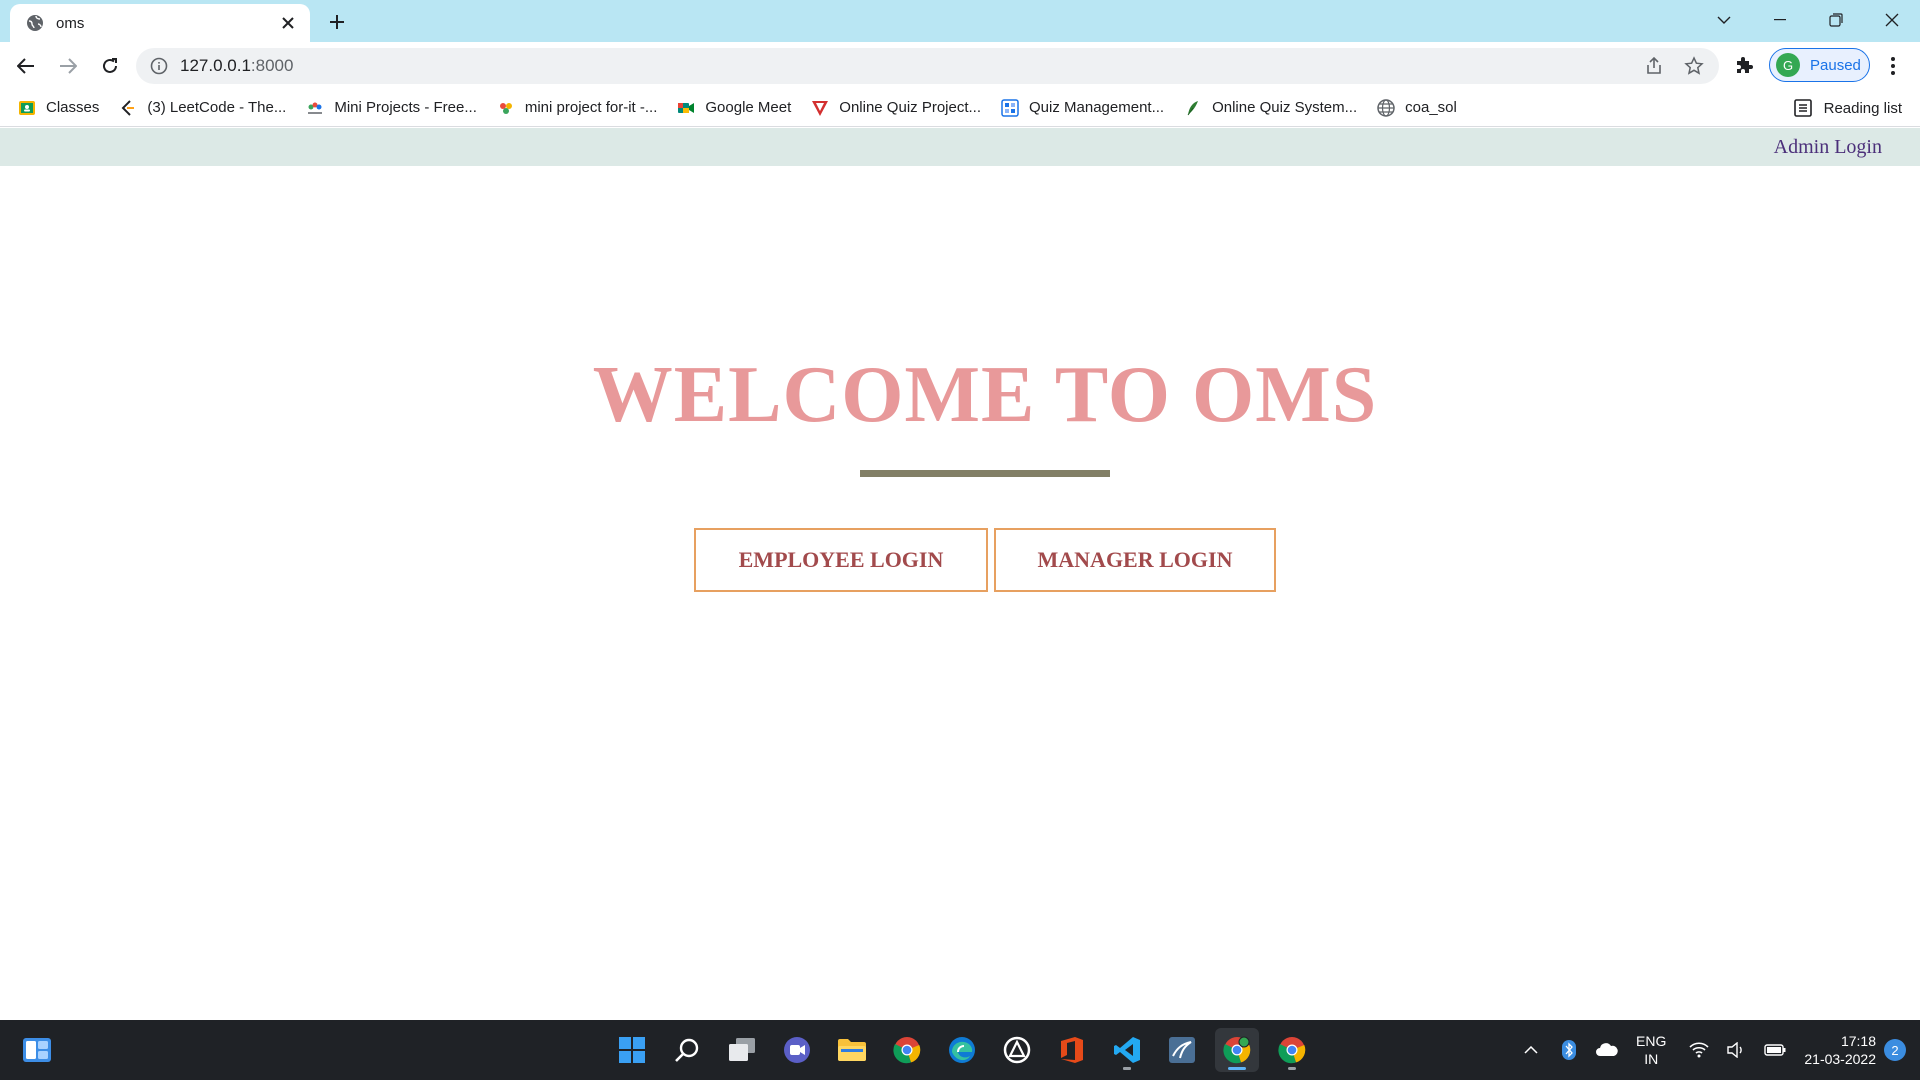 The width and height of the screenshot is (1920, 1080). I want to click on reading-list-label: Reading list, so click(1862, 108).